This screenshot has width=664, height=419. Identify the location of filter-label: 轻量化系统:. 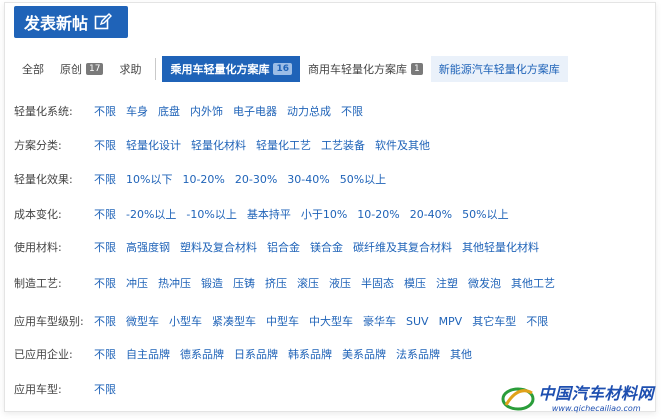
(43, 111).